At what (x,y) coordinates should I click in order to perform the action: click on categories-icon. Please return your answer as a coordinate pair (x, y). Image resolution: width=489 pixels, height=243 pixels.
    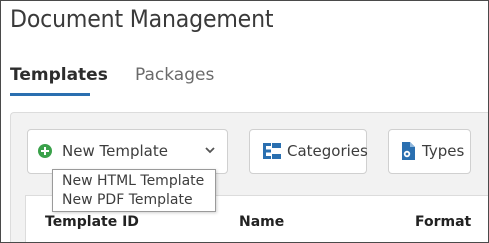
    Looking at the image, I should click on (272, 151).